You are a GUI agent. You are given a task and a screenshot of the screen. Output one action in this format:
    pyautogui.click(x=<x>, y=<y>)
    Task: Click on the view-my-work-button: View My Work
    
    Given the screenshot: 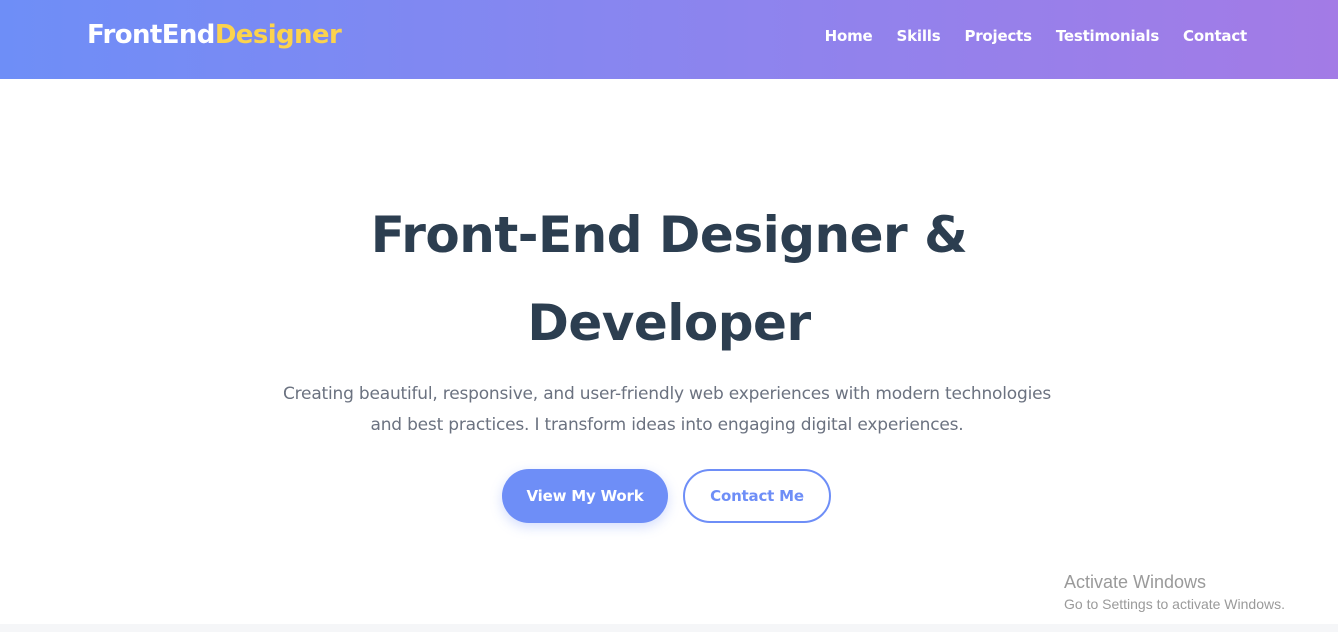 What is the action you would take?
    pyautogui.click(x=585, y=496)
    